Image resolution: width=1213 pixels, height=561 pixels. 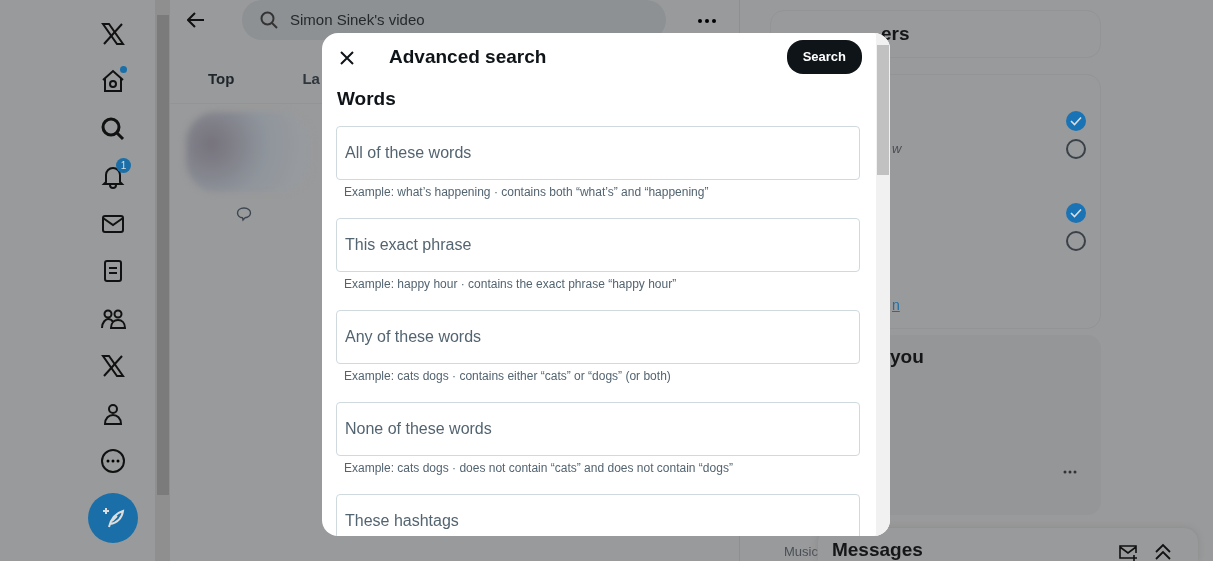 I want to click on search-button: Search, so click(x=824, y=57).